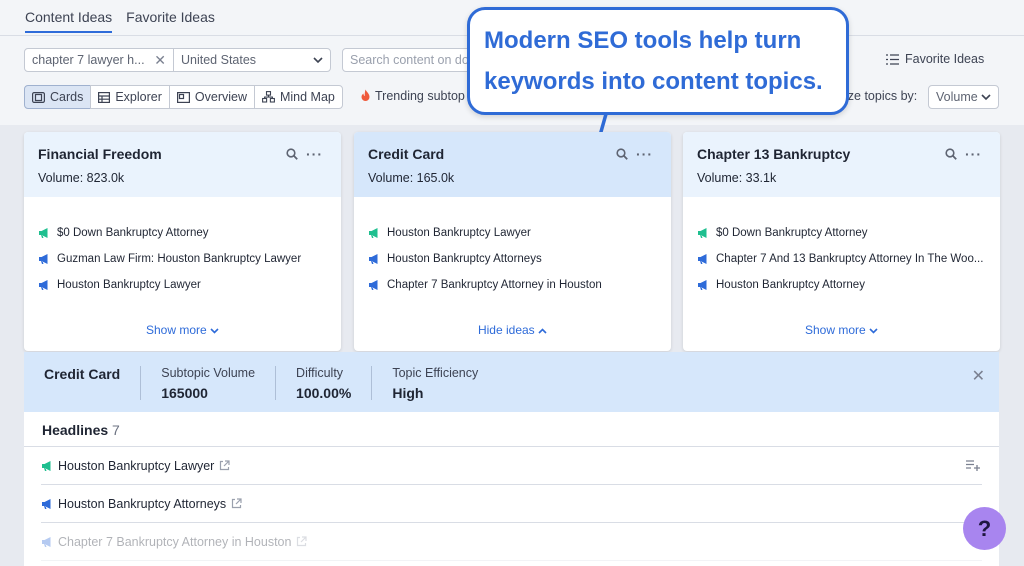 This screenshot has height=566, width=1024. Describe the element at coordinates (409, 60) in the screenshot. I see `search-placeholder: Search content on do` at that location.